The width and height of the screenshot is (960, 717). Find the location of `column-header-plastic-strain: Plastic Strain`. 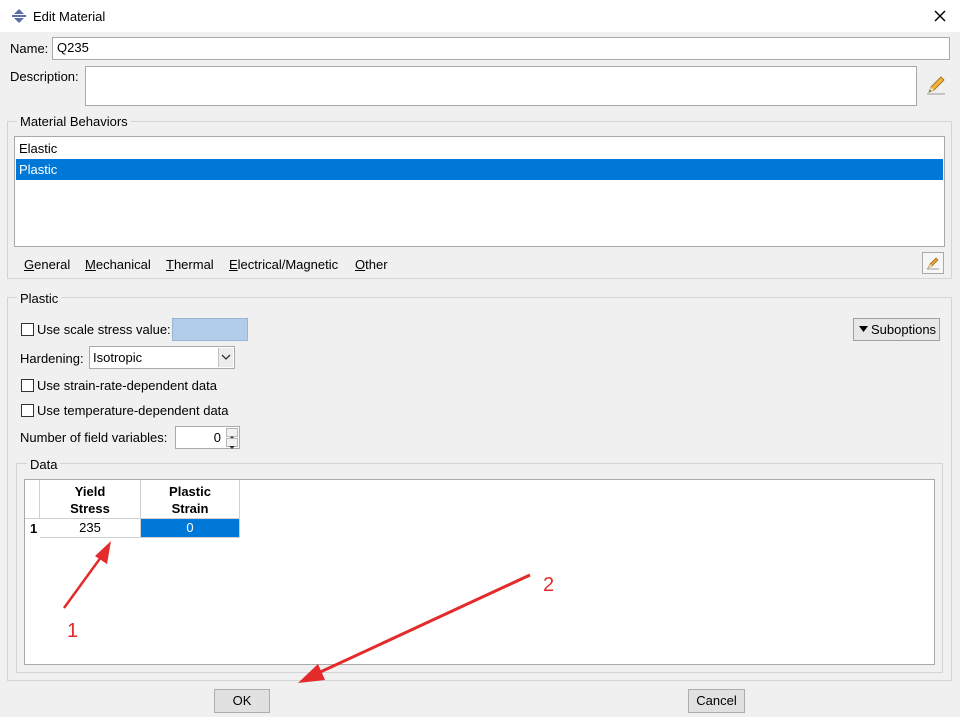

column-header-plastic-strain: Plastic Strain is located at coordinates (190, 499).